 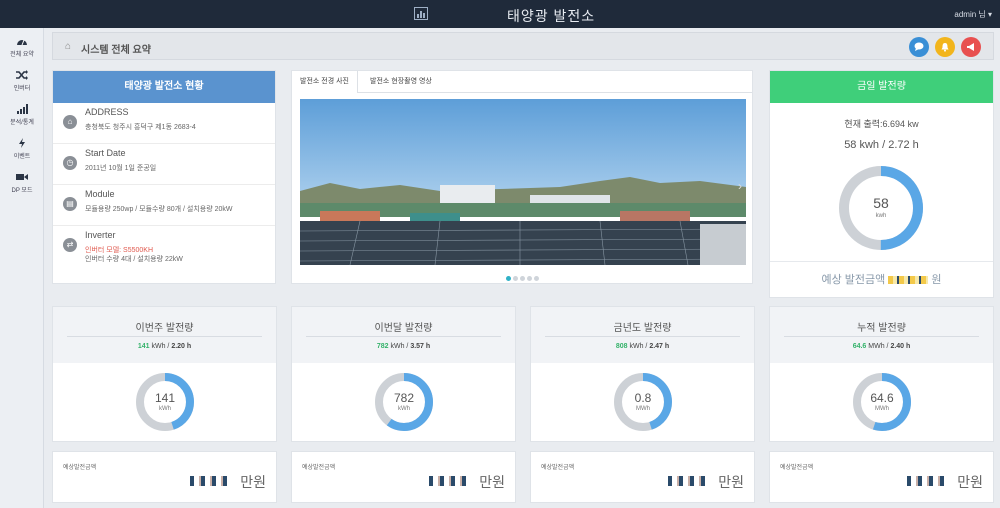 I want to click on sidebar-item-dp-mode: DP 모드, so click(x=22, y=183).